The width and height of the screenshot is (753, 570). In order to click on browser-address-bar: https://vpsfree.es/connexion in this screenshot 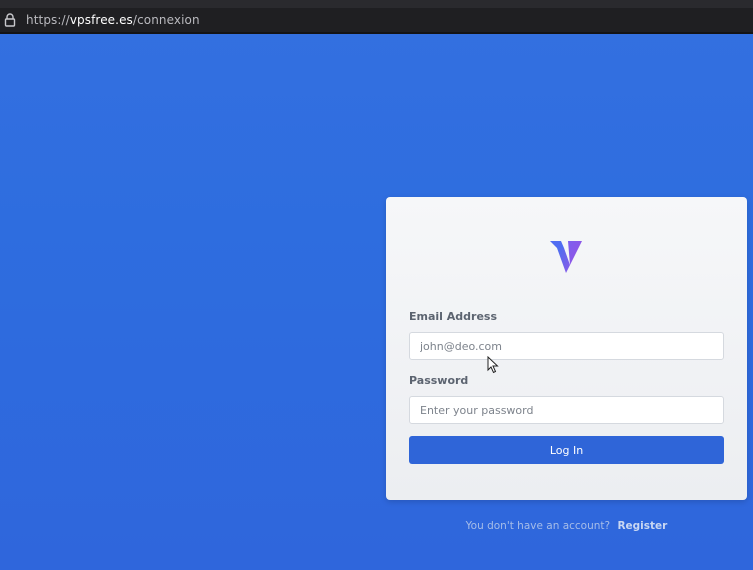, I will do `click(376, 21)`.